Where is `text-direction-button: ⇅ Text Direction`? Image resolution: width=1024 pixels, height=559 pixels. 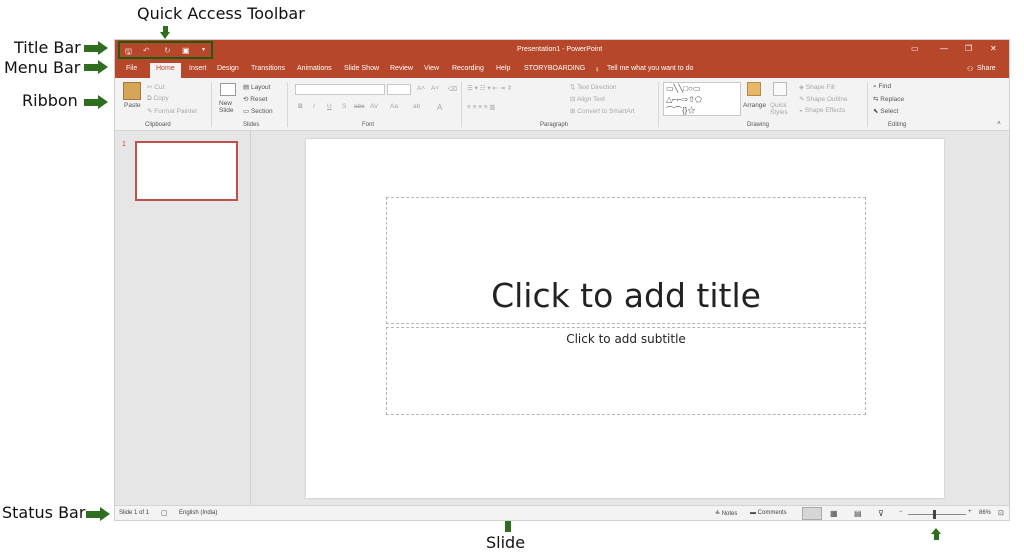 text-direction-button: ⇅ Text Direction is located at coordinates (593, 87).